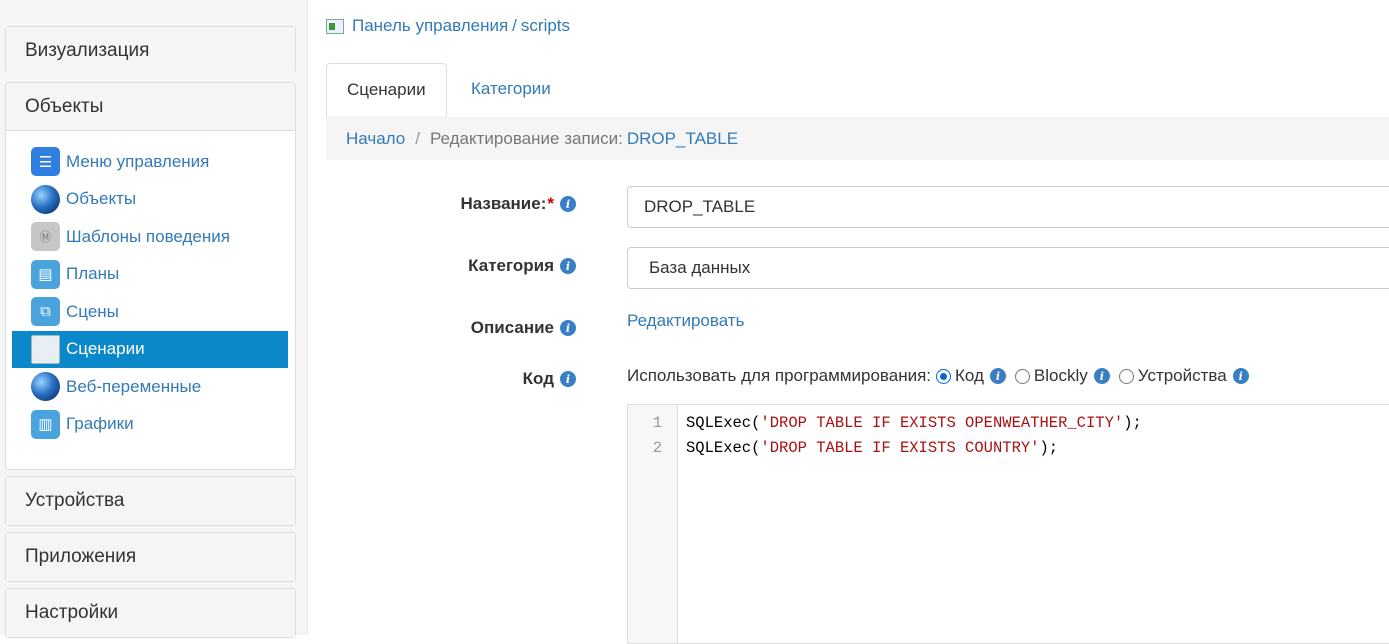 This screenshot has width=1389, height=644. I want to click on sidebar-item-label: Планы, so click(93, 274).